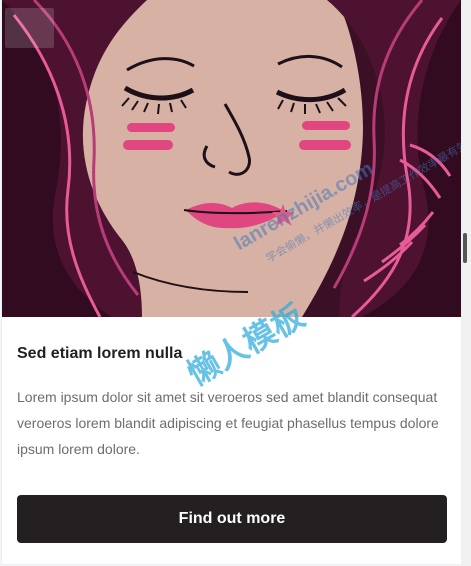 This screenshot has width=471, height=566. I want to click on card-title: Sed etiam lorem nulla, so click(100, 353).